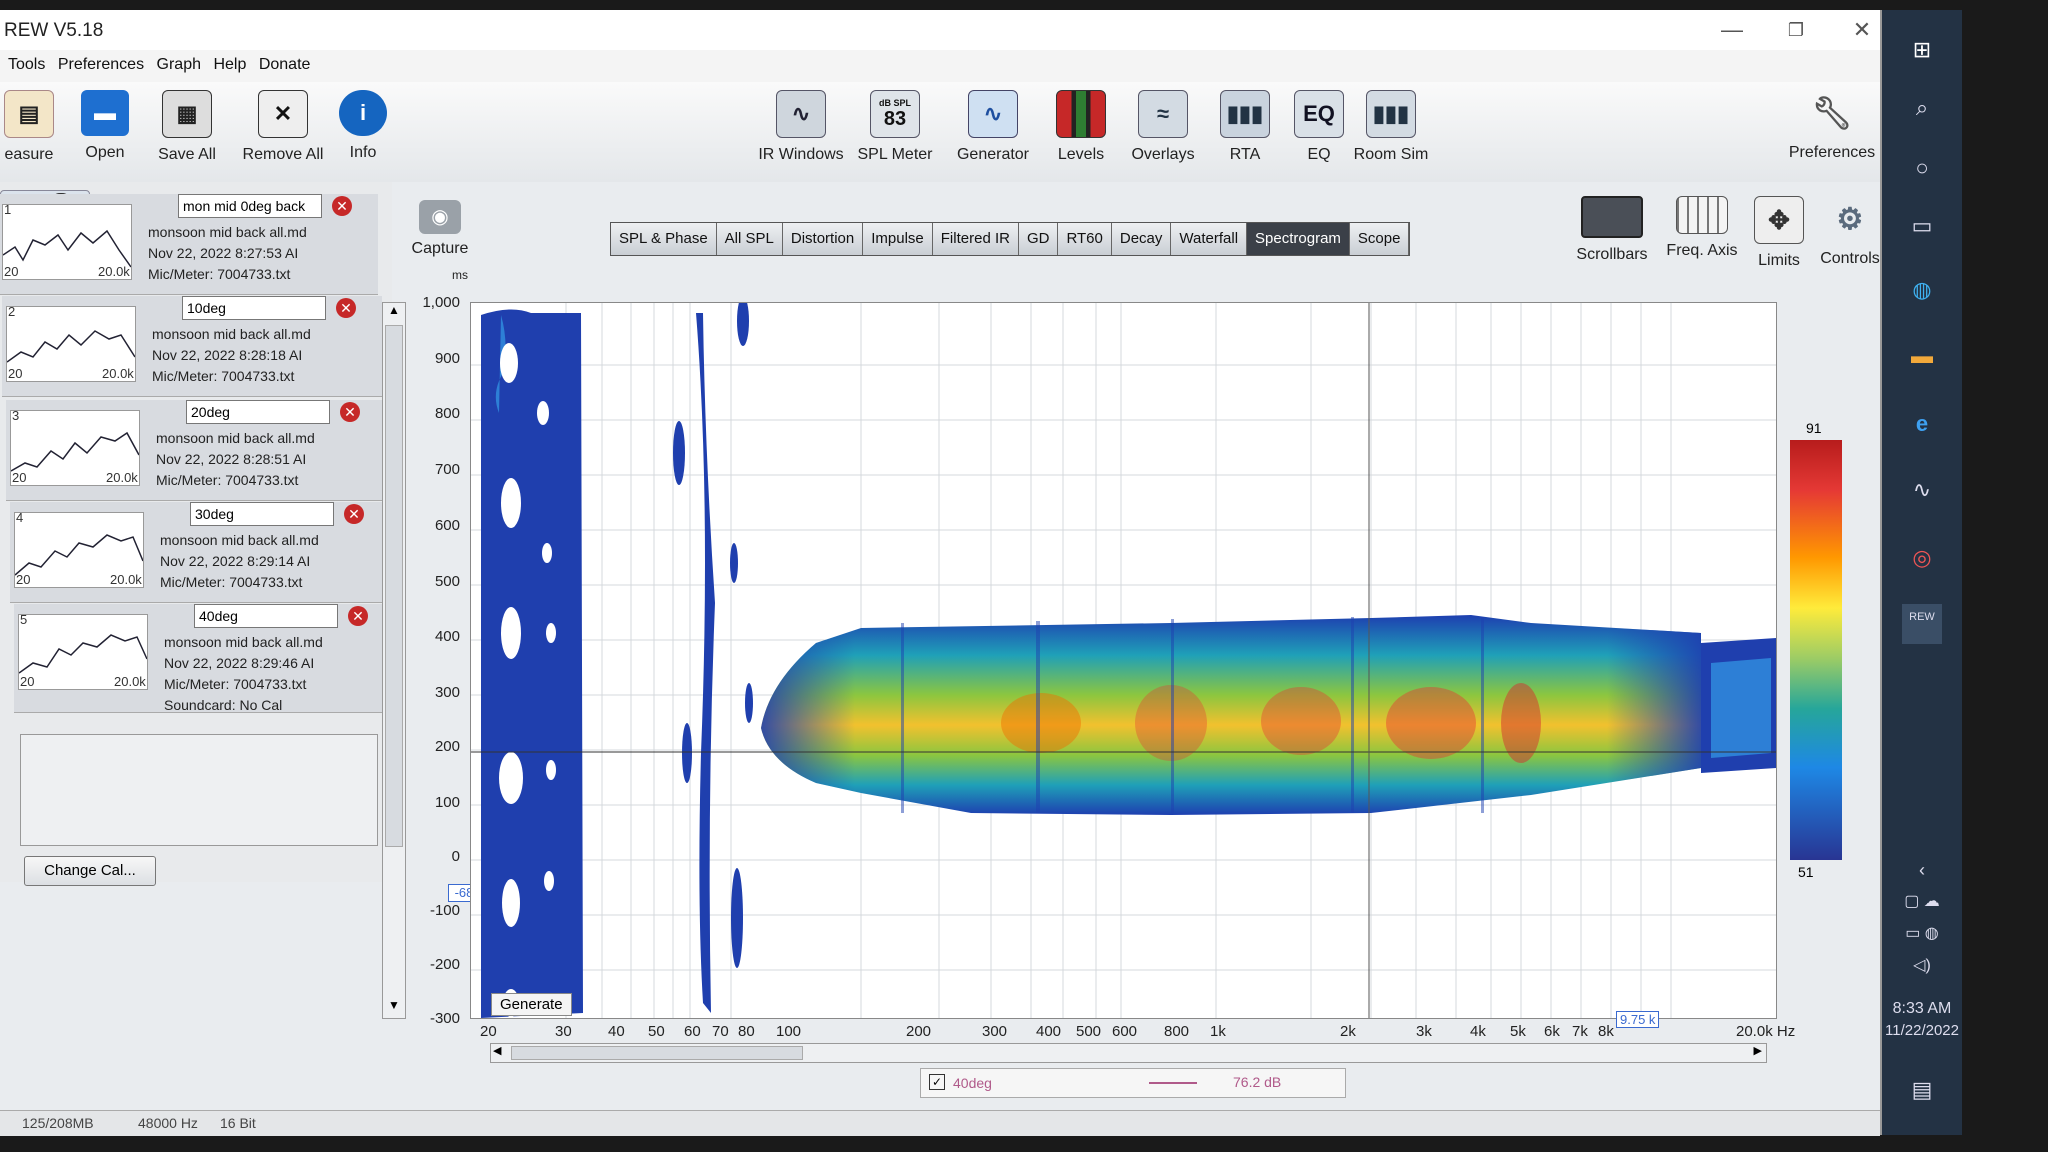 The height and width of the screenshot is (1152, 2048). Describe the element at coordinates (168, 1123) in the screenshot. I see `sample-rate-status: 48000 Hz` at that location.